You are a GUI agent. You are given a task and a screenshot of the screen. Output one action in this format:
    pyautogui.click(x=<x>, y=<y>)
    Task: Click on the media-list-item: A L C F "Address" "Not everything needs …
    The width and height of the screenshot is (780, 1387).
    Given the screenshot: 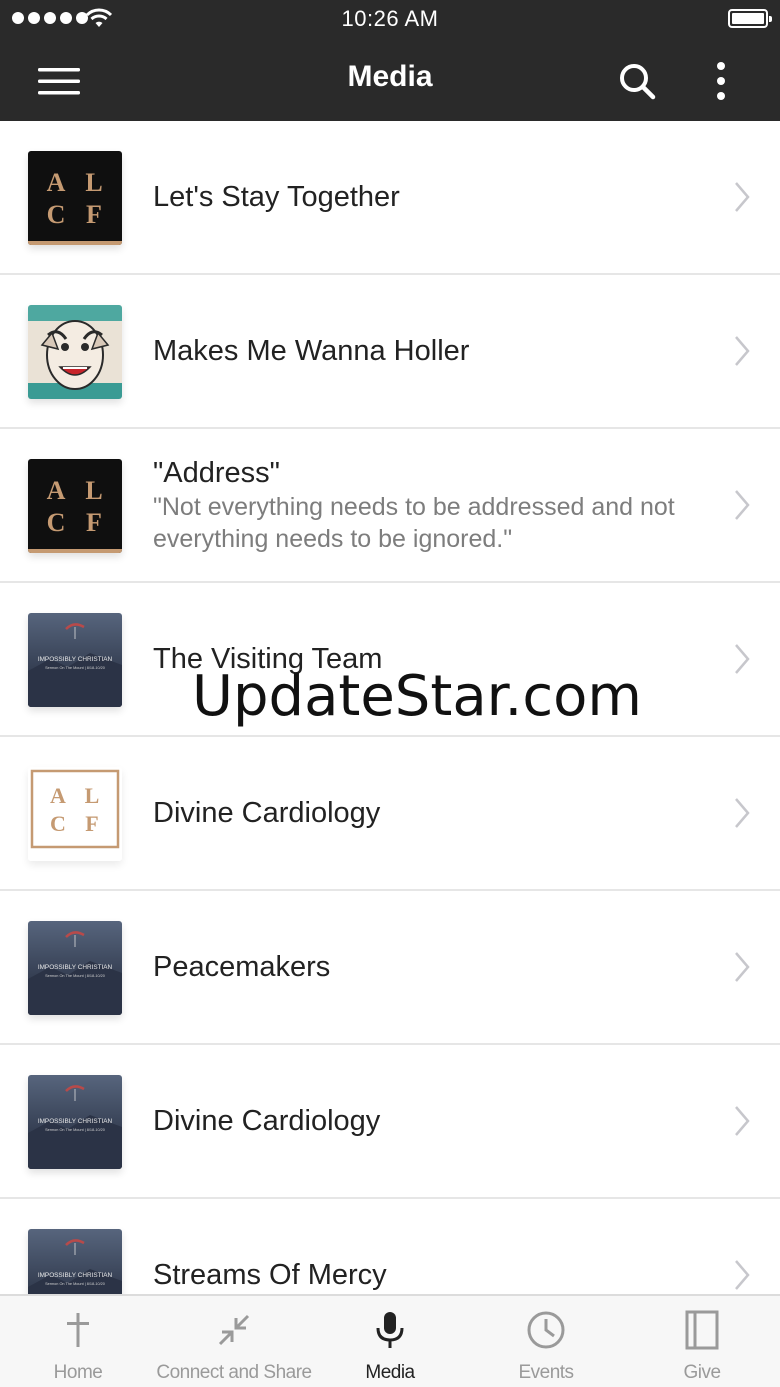 What is the action you would take?
    pyautogui.click(x=390, y=506)
    